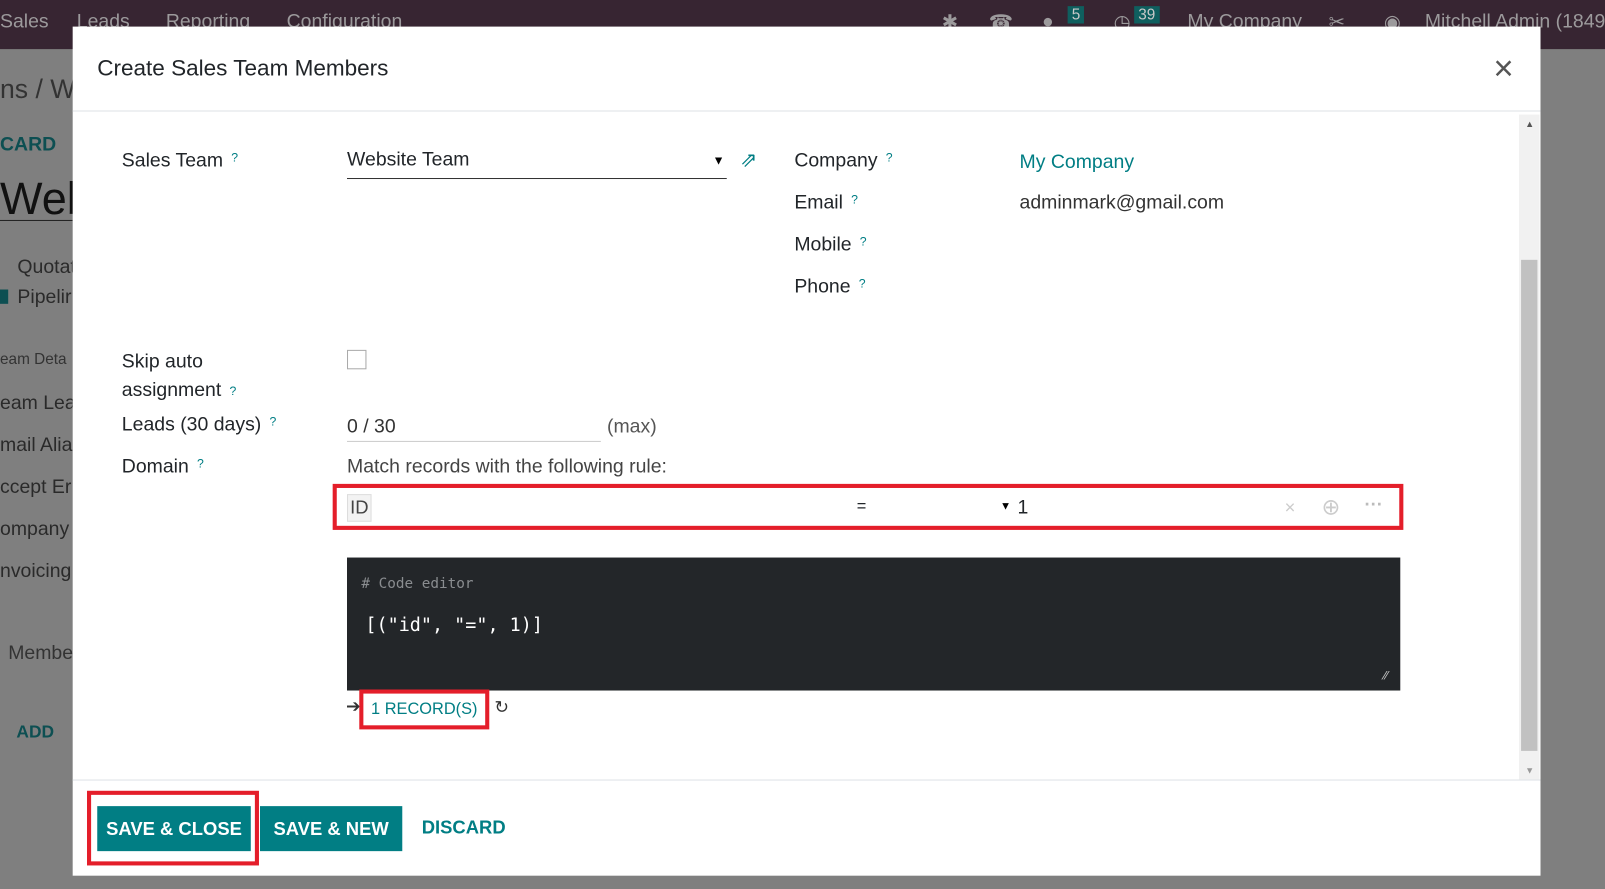 This screenshot has height=889, width=1605. I want to click on company-value: My Company, so click(1077, 162).